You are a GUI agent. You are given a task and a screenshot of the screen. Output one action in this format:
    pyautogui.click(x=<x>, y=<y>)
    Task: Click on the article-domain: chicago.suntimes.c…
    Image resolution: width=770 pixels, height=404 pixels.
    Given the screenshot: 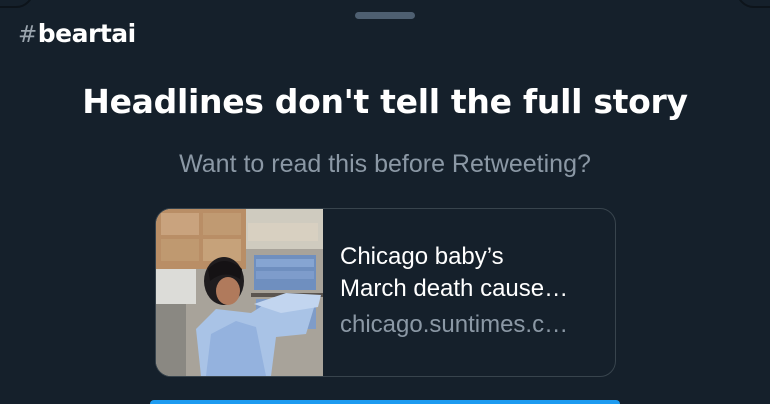 What is the action you would take?
    pyautogui.click(x=454, y=324)
    